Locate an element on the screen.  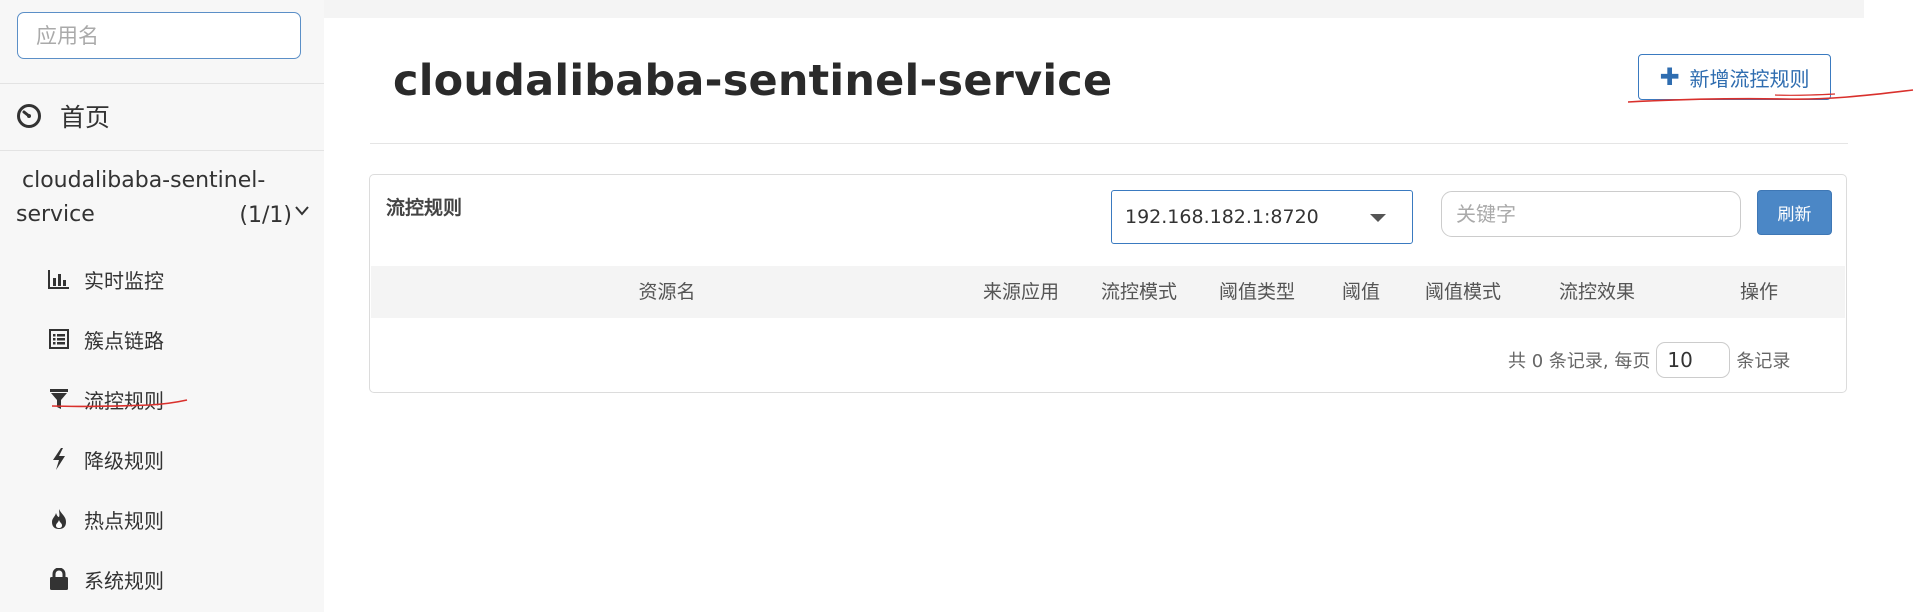
sidebar-item-cluster-link: 簇点链路 is located at coordinates (106, 339).